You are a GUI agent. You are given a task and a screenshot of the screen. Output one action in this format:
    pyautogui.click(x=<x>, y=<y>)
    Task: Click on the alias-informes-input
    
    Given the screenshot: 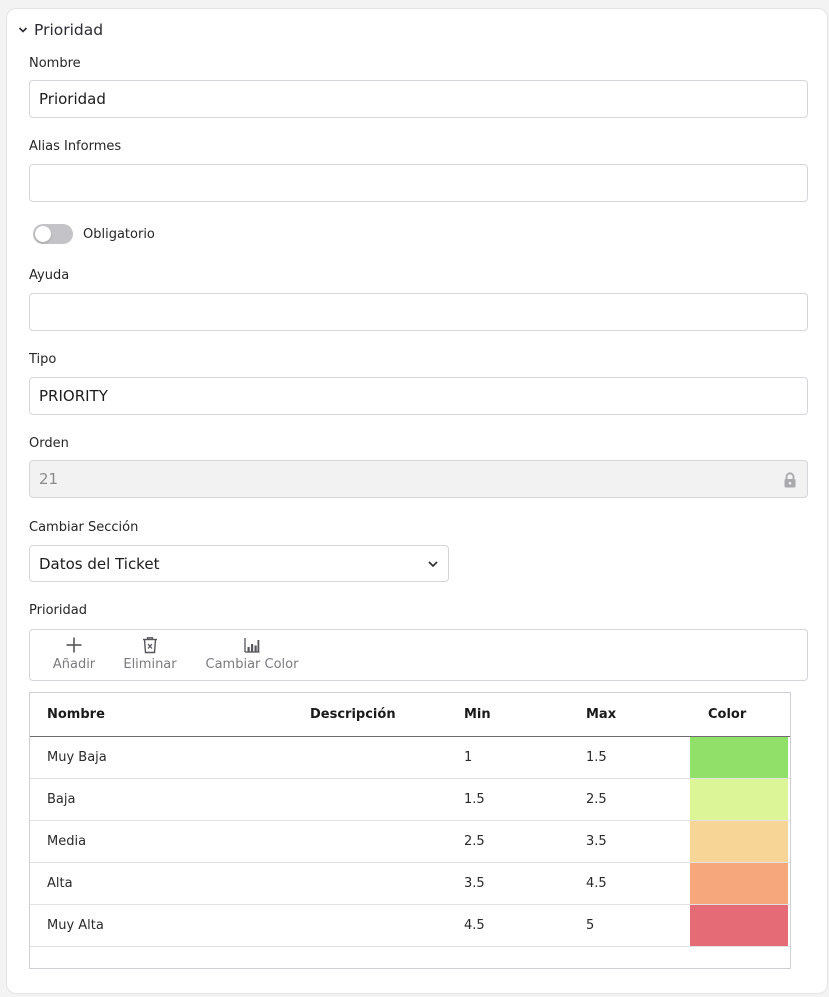 What is the action you would take?
    pyautogui.click(x=418, y=183)
    